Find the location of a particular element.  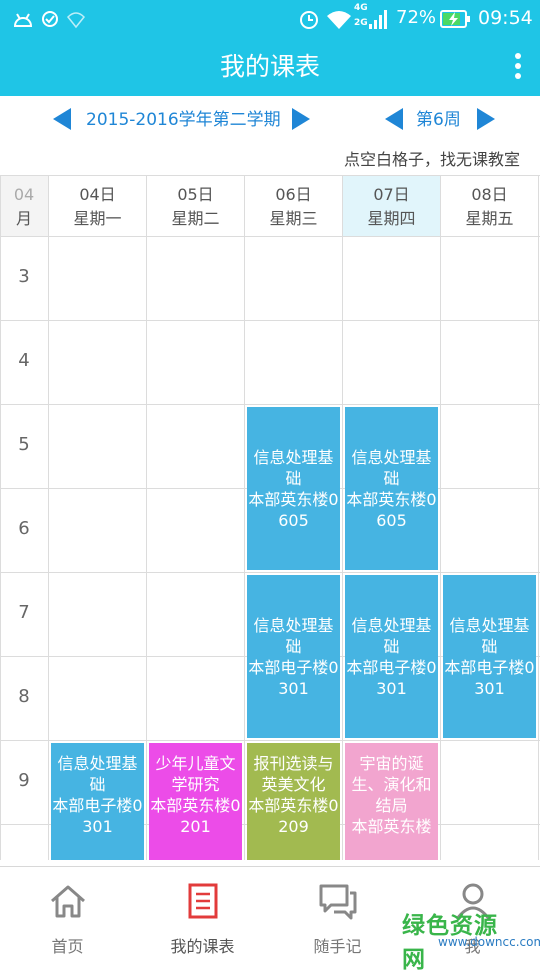

course-block: 少年儿童文学研究 本部英东楼0201 is located at coordinates (195, 801).